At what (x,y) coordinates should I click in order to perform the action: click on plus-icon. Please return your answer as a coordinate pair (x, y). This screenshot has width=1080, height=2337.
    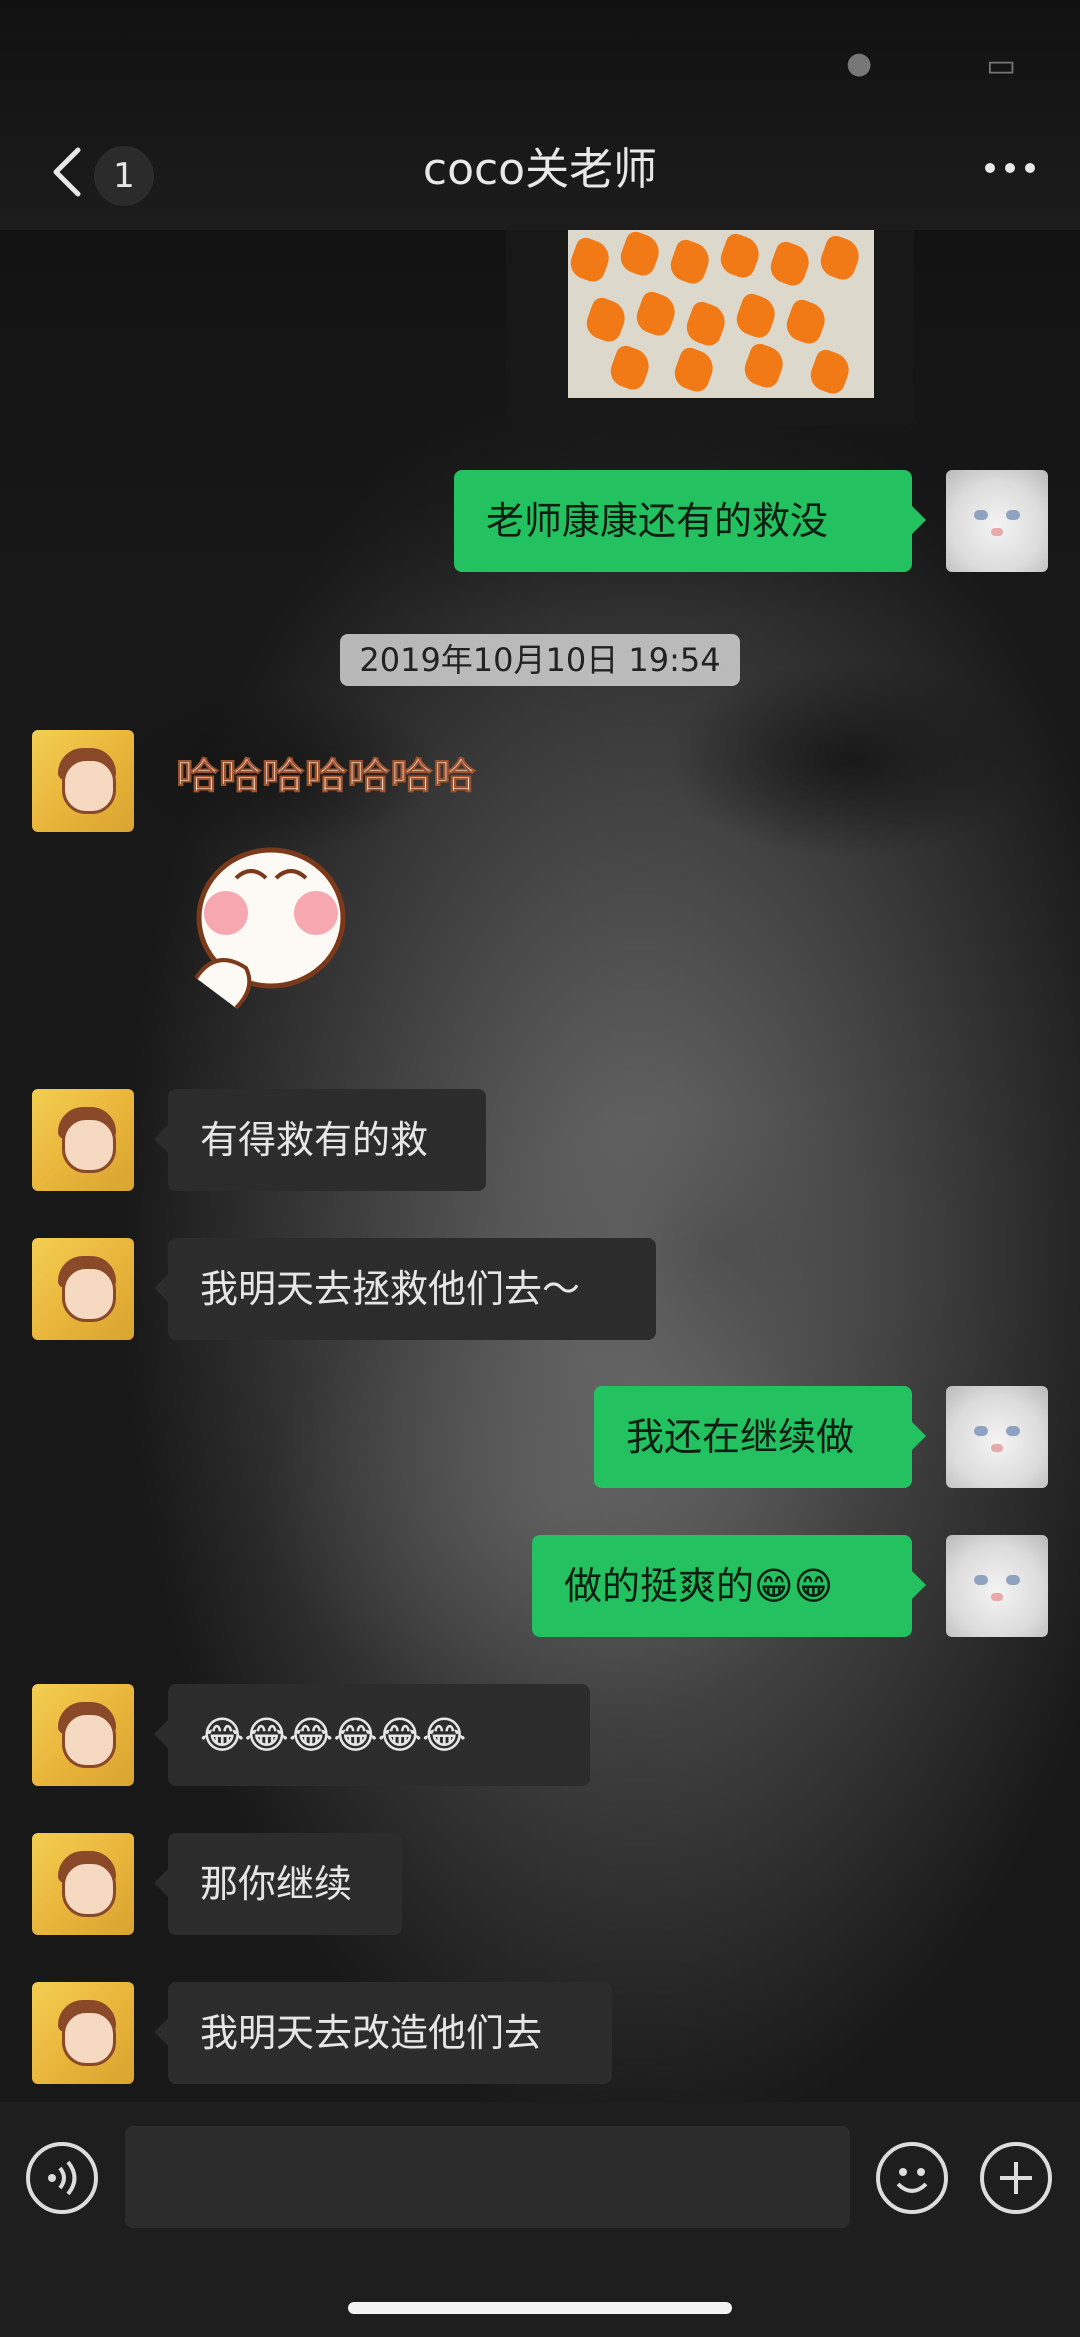
    Looking at the image, I should click on (1016, 2178).